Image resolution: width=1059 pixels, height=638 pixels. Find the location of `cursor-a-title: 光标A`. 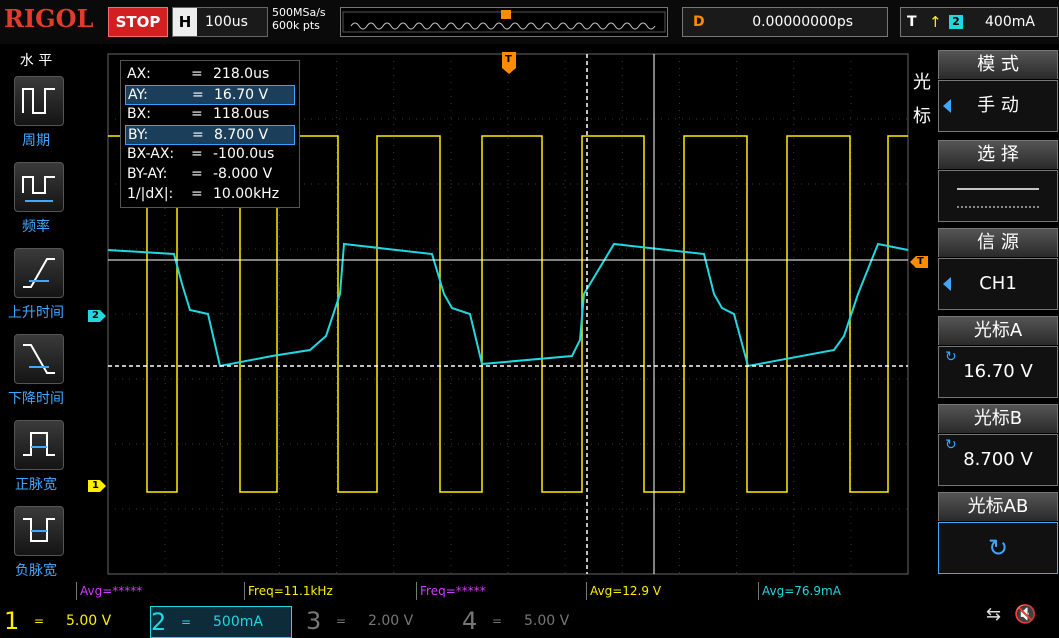

cursor-a-title: 光标A is located at coordinates (998, 330).